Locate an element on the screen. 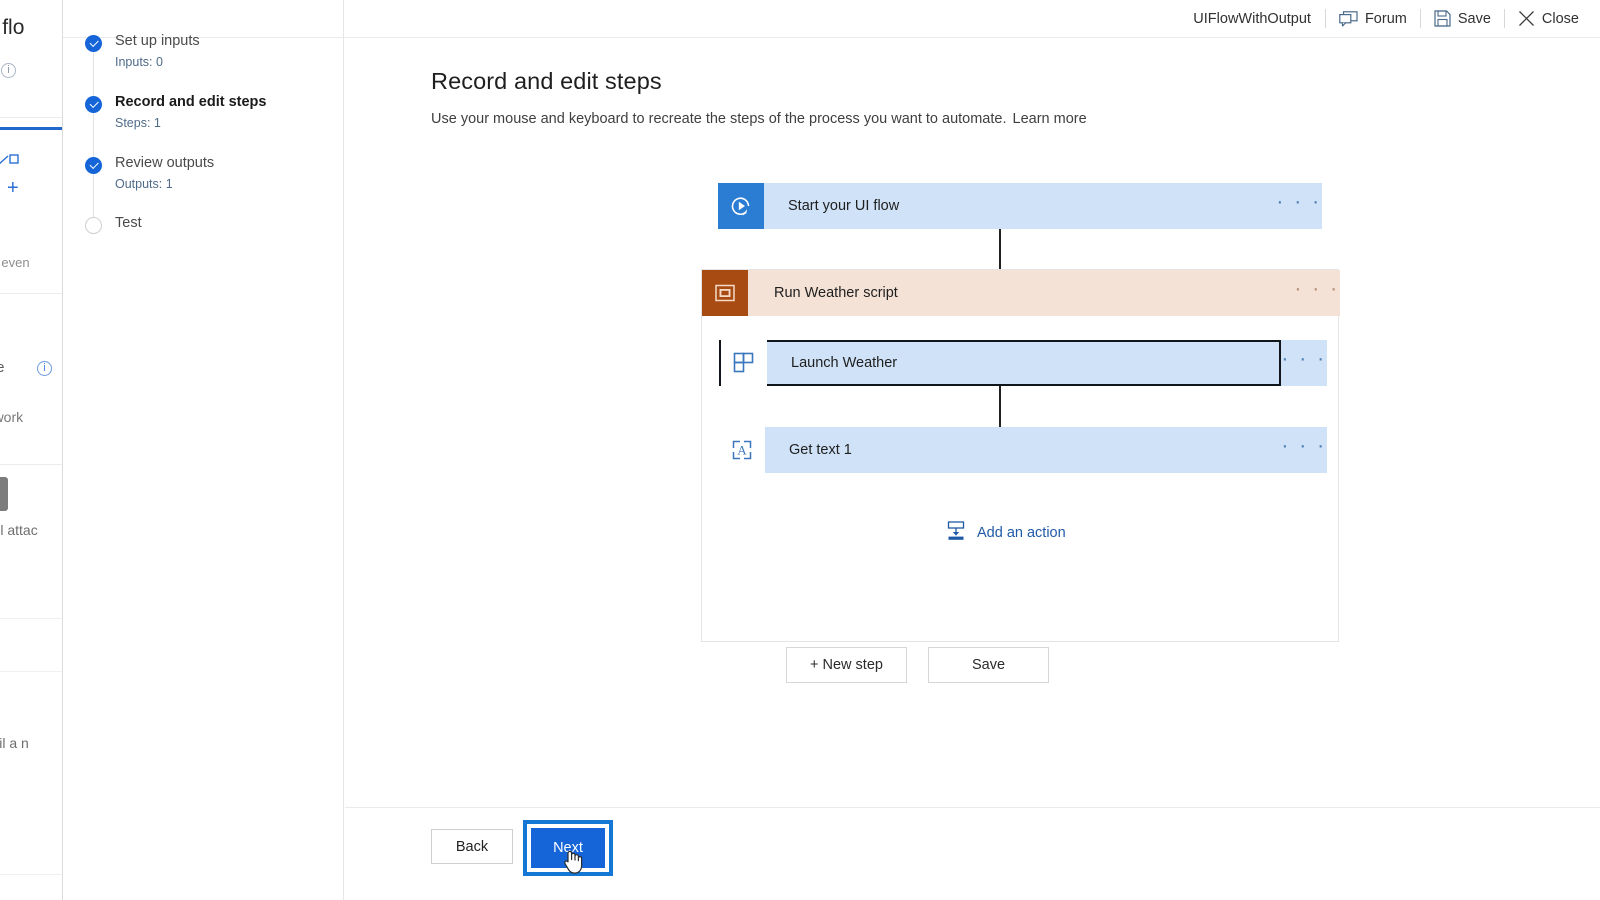  flow-card-trigger-menu-button: · · · is located at coordinates (1299, 206).